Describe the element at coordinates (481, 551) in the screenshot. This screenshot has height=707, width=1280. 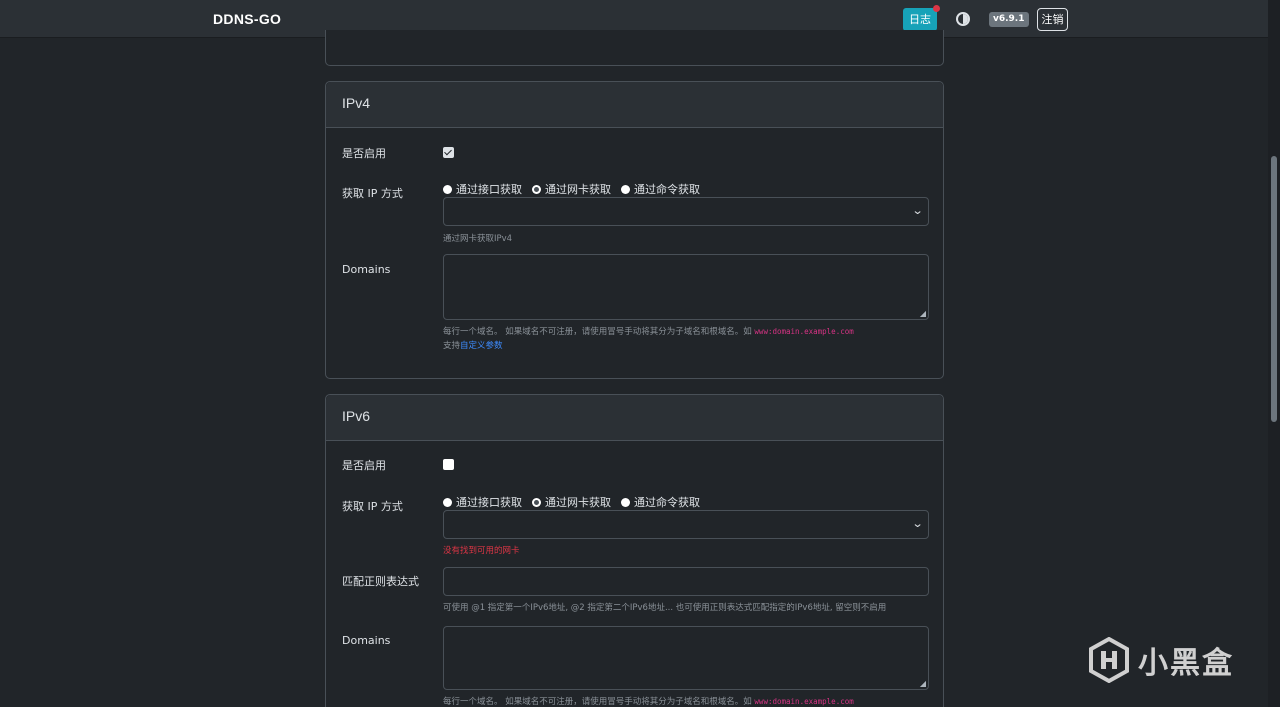
I see `ipv6-nic-error: 没有找到可用的网卡` at that location.